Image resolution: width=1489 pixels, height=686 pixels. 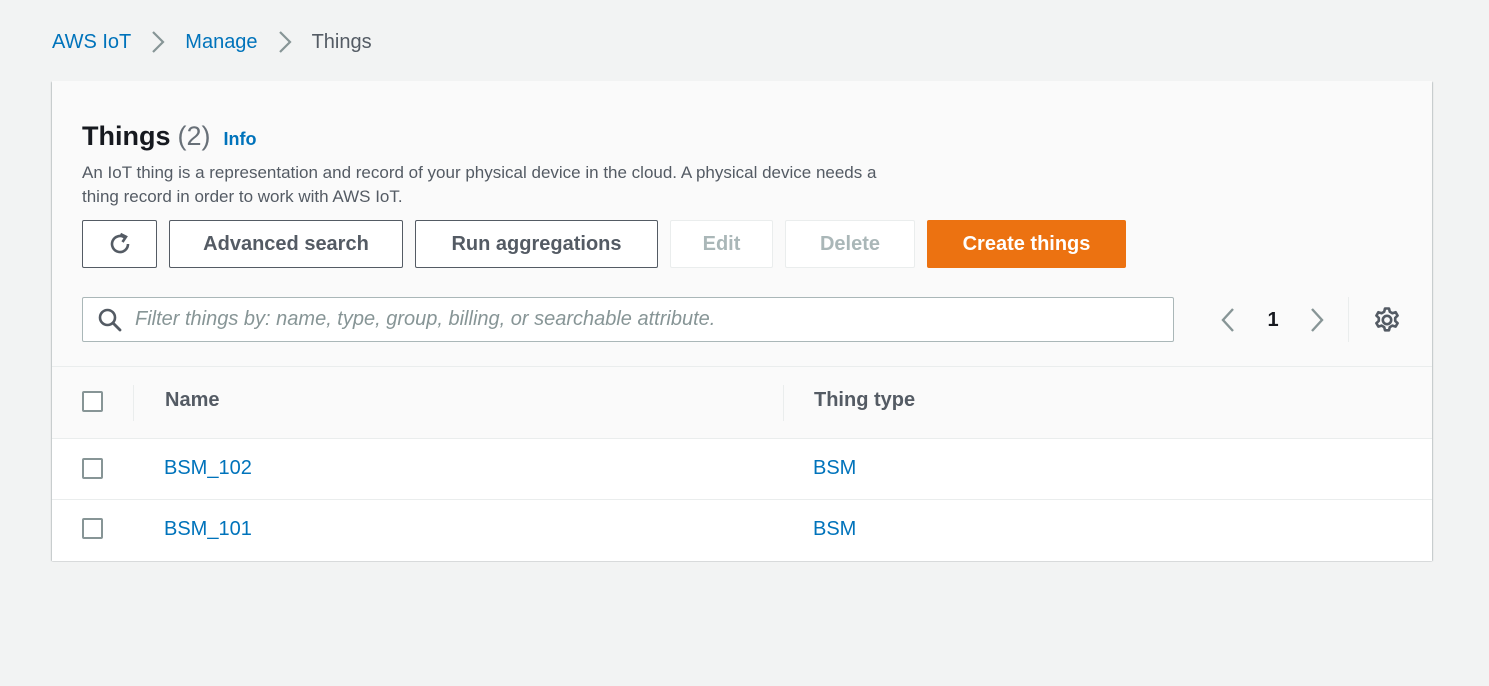 What do you see at coordinates (341, 41) in the screenshot?
I see `breadcrumb-things: Things` at bounding box center [341, 41].